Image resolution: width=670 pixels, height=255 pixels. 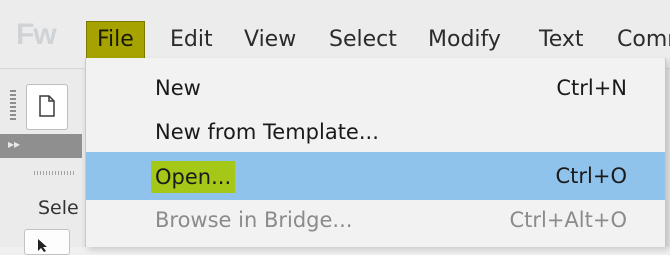 I want to click on toolbar-grip, so click(x=13, y=106).